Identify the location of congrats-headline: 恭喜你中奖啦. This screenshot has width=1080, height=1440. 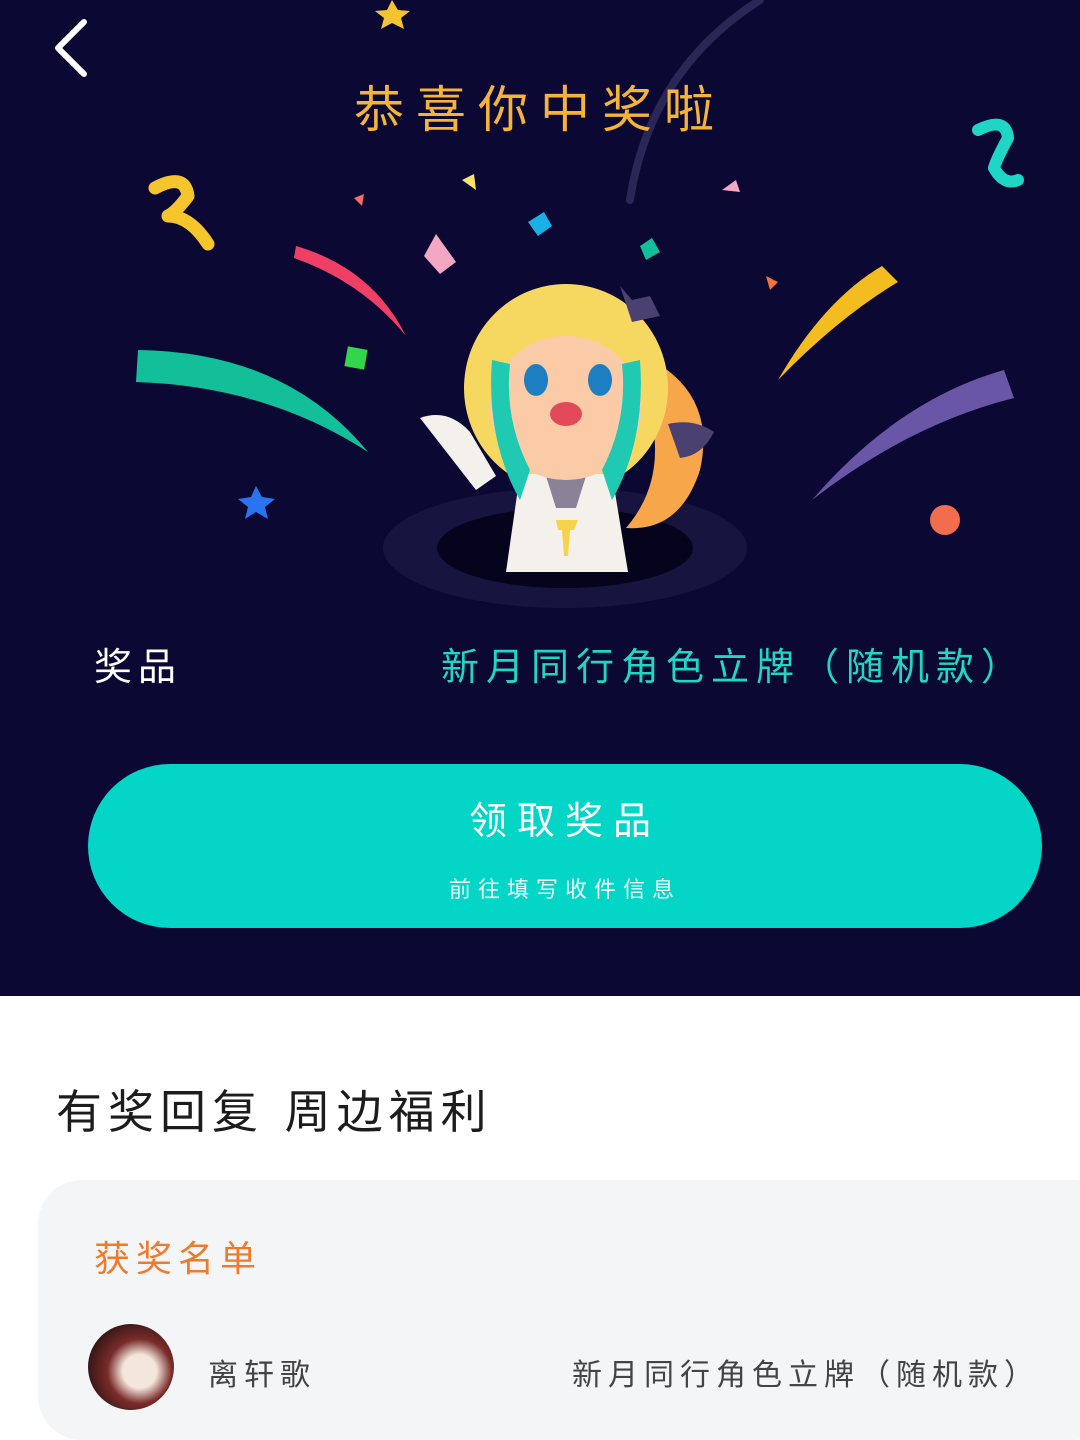
(540, 110).